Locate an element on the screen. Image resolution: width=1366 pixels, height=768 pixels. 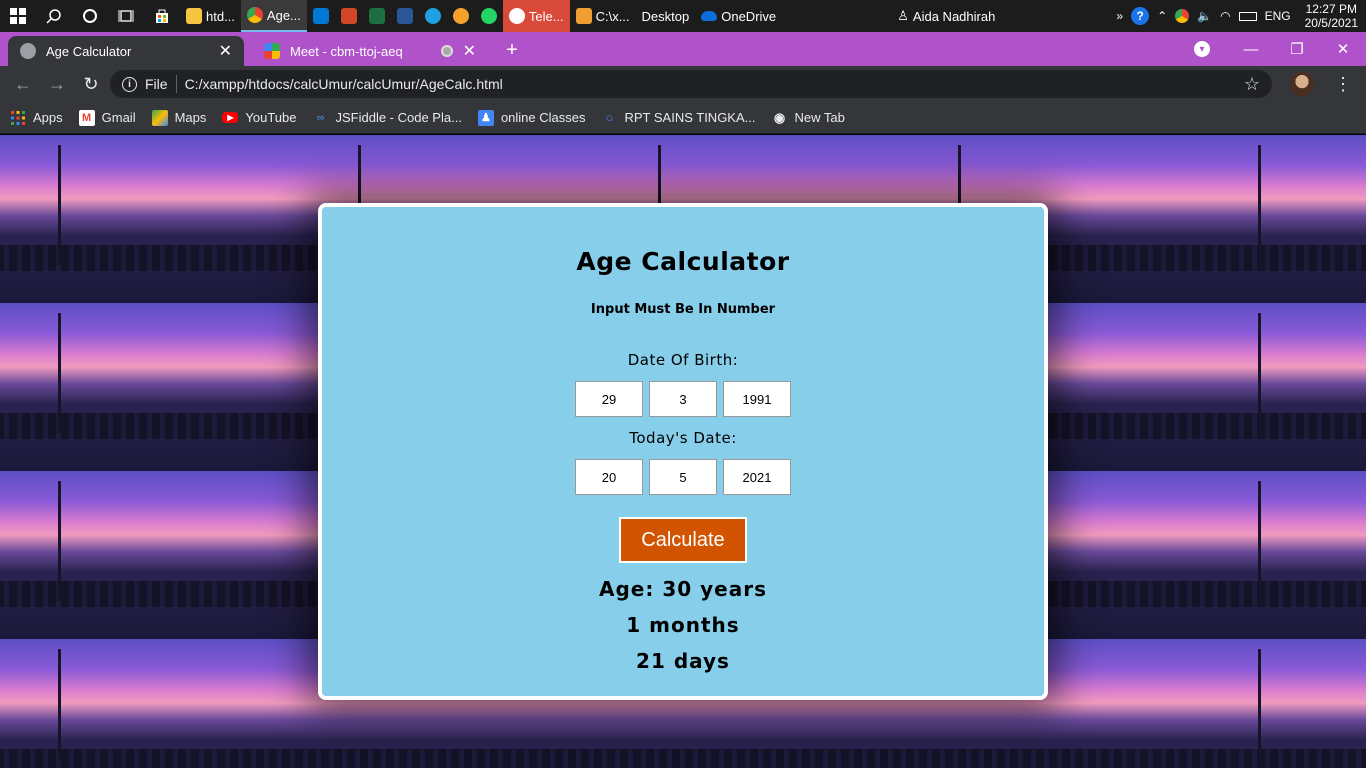
bookmark-youtube: ▶ YouTube is located at coordinates (259, 117).